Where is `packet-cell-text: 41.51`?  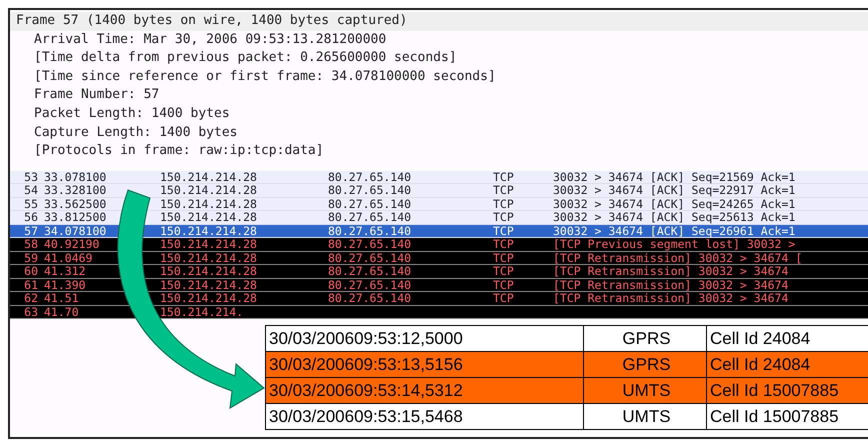 packet-cell-text: 41.51 is located at coordinates (62, 298).